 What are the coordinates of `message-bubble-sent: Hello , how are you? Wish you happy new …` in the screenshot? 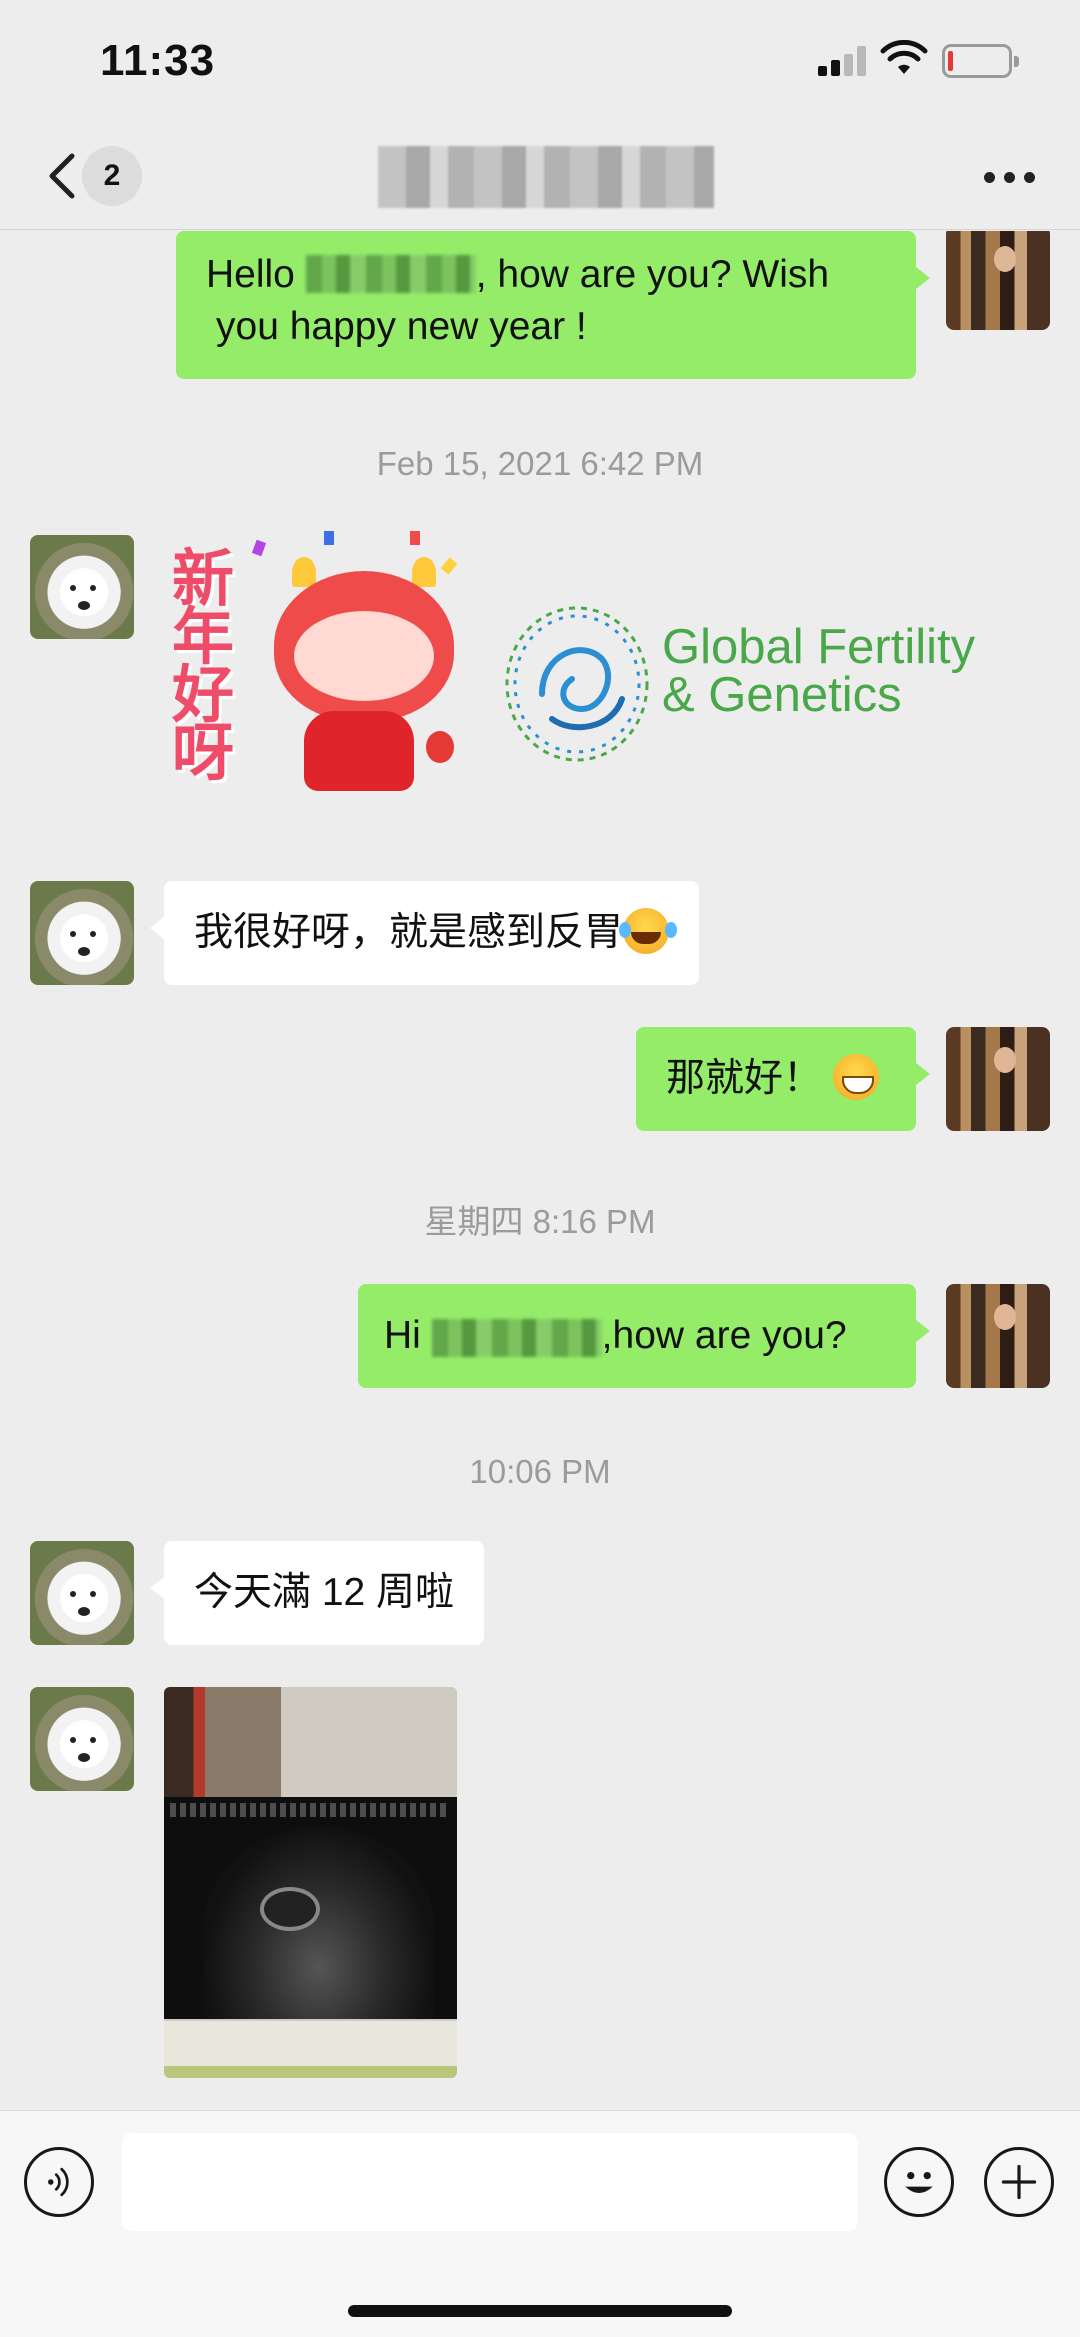 It's located at (553, 305).